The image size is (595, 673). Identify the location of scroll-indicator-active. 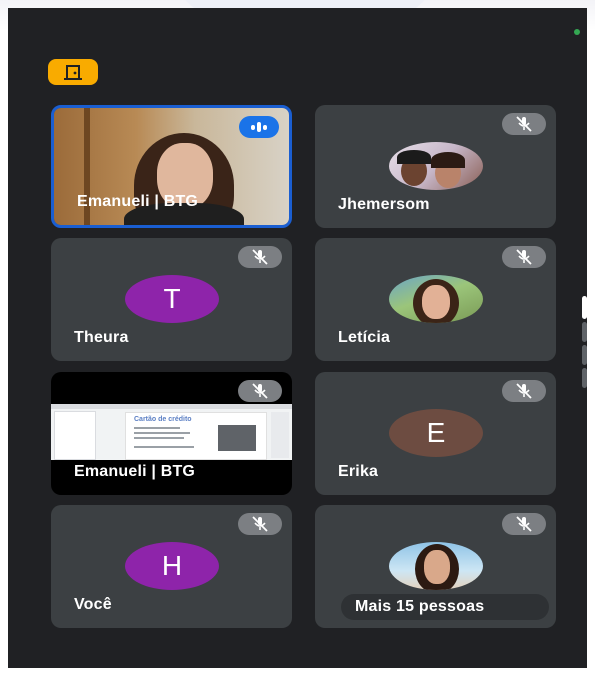
(584, 307).